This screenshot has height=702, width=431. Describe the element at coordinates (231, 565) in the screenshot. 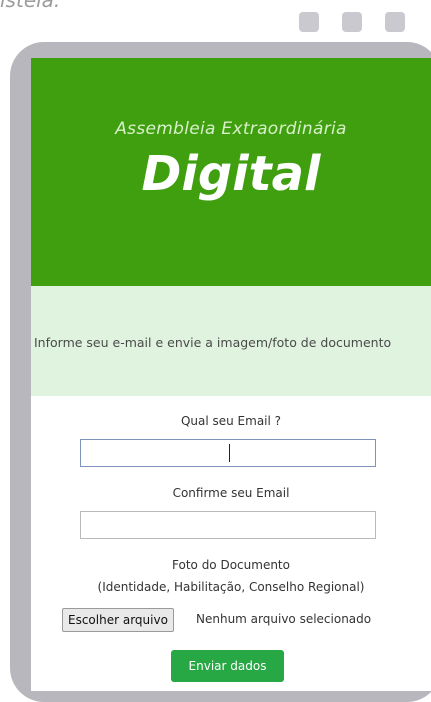

I see `document-label: Foto do Documento` at that location.